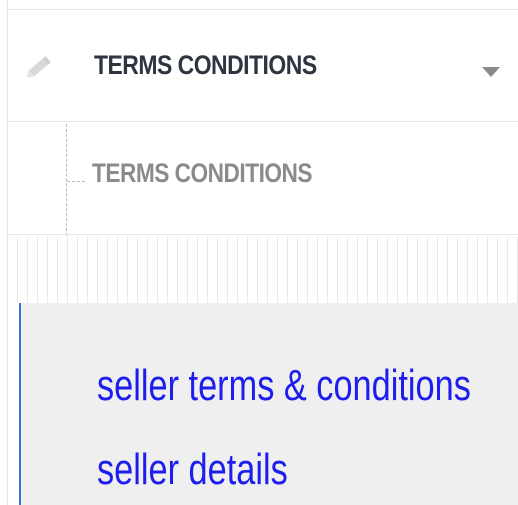 Image resolution: width=518 pixels, height=505 pixels. I want to click on seller-details-link: seller details, so click(192, 470).